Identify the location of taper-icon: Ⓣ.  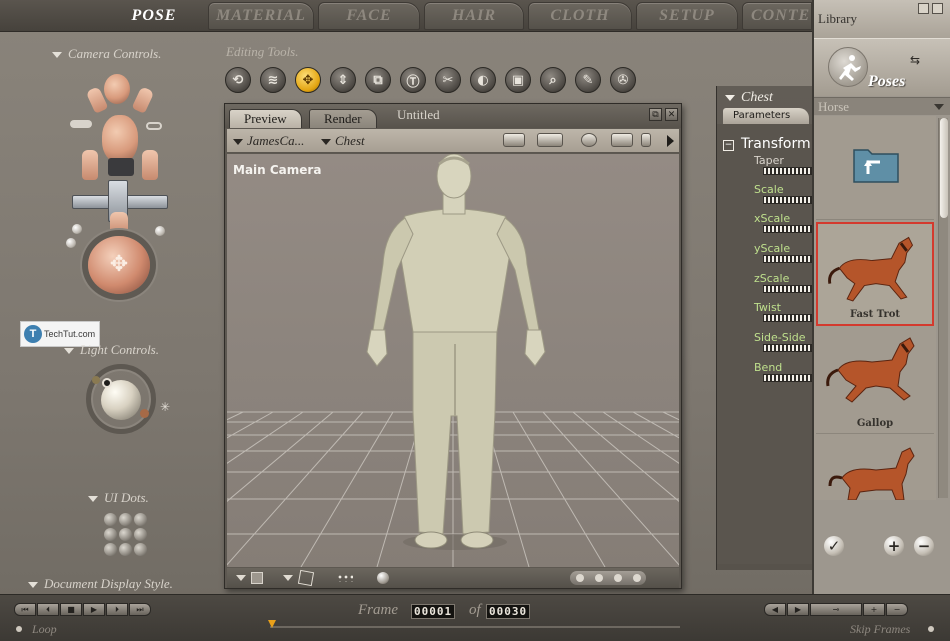
(413, 80).